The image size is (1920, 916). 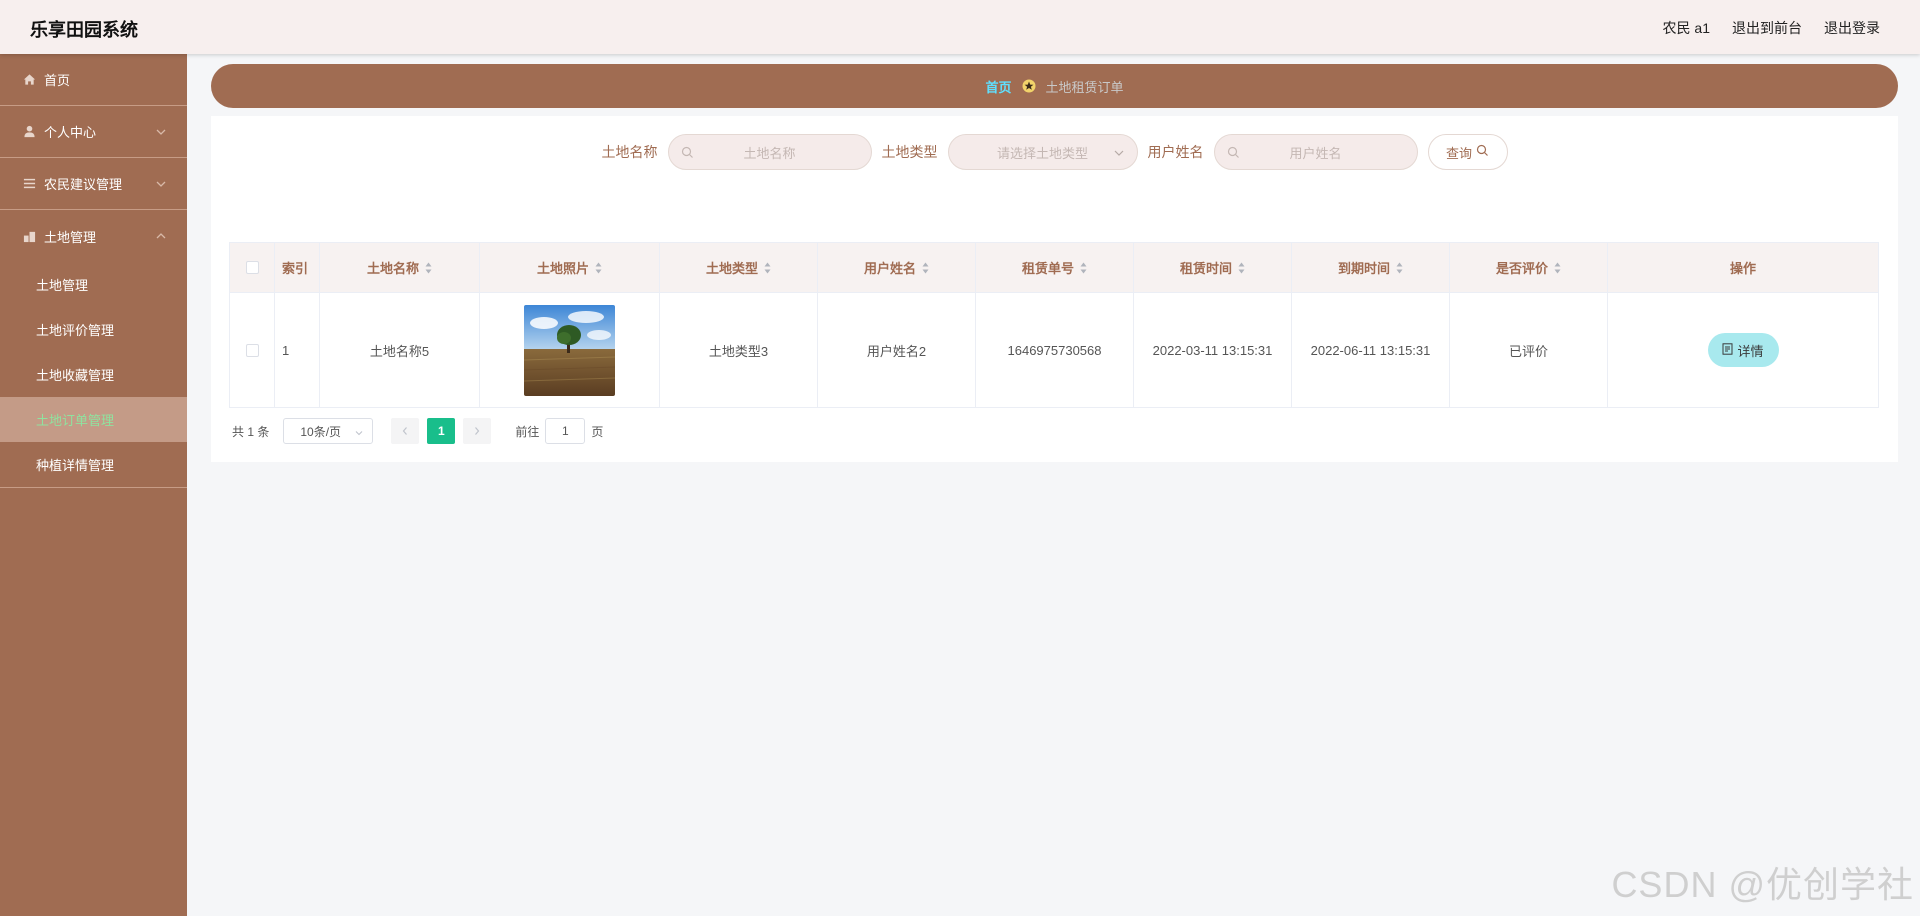 I want to click on row-evaluated: 已评价, so click(x=1529, y=350).